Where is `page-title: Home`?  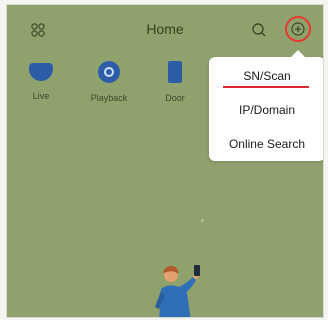
page-title: Home is located at coordinates (165, 29).